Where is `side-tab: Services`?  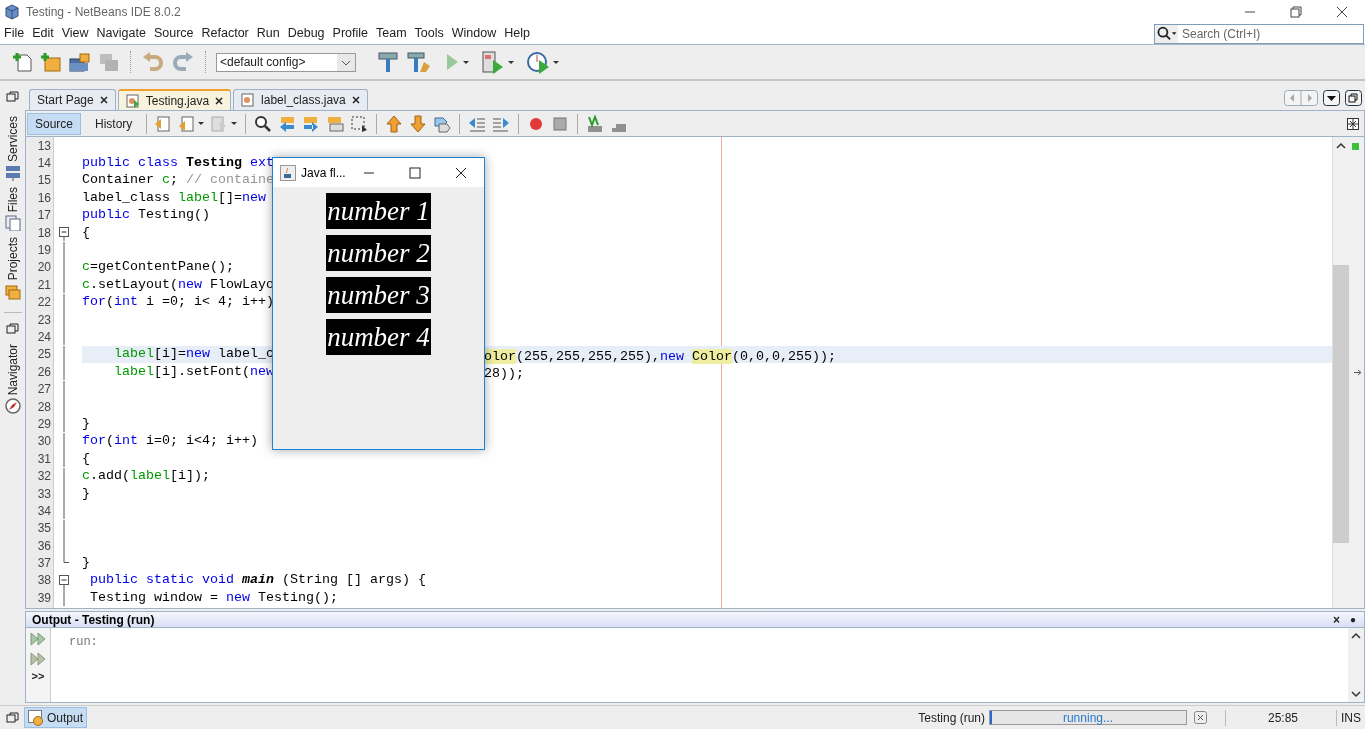 side-tab: Services is located at coordinates (12, 148).